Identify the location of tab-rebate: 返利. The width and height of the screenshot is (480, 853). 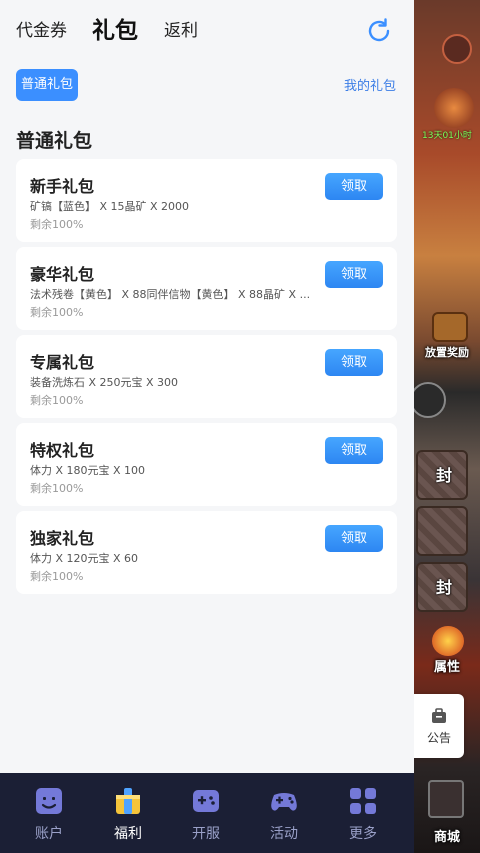
(181, 31).